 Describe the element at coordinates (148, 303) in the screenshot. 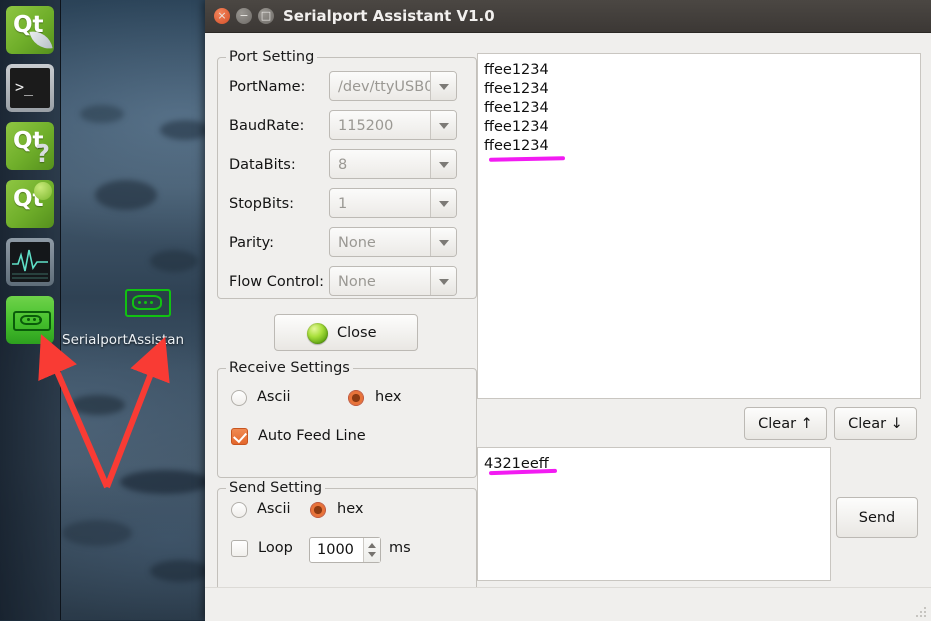

I see `desktop-shortcut-icon` at that location.